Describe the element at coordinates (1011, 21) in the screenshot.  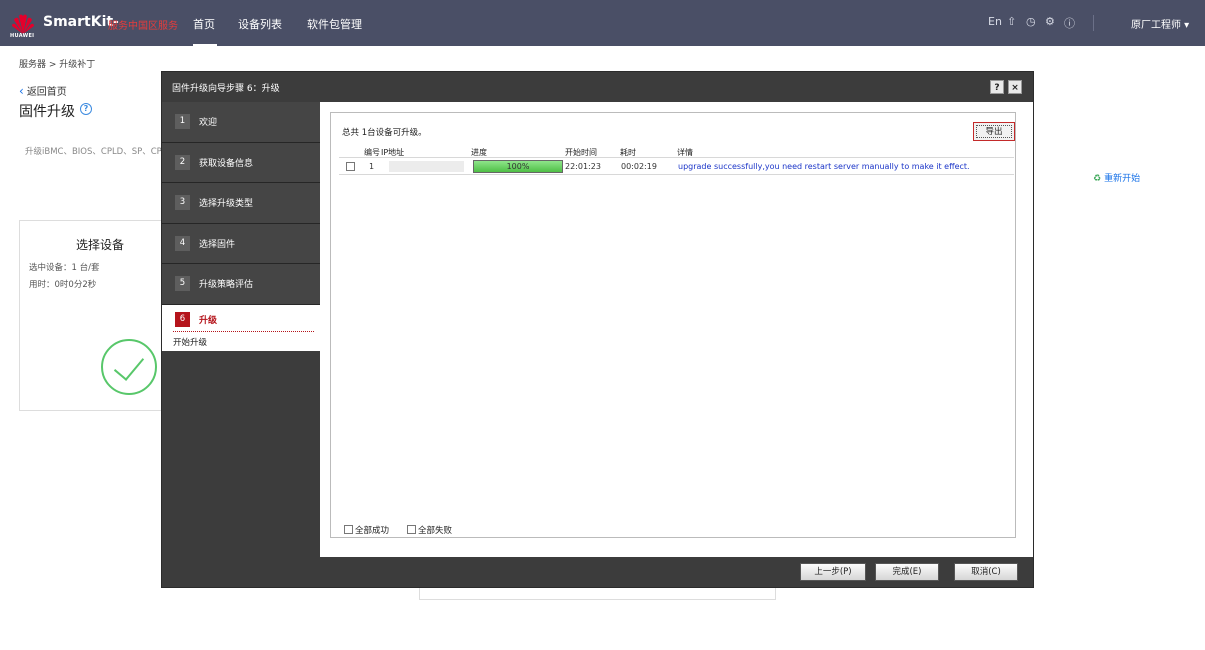
I see `upload-icon: ⇧` at that location.